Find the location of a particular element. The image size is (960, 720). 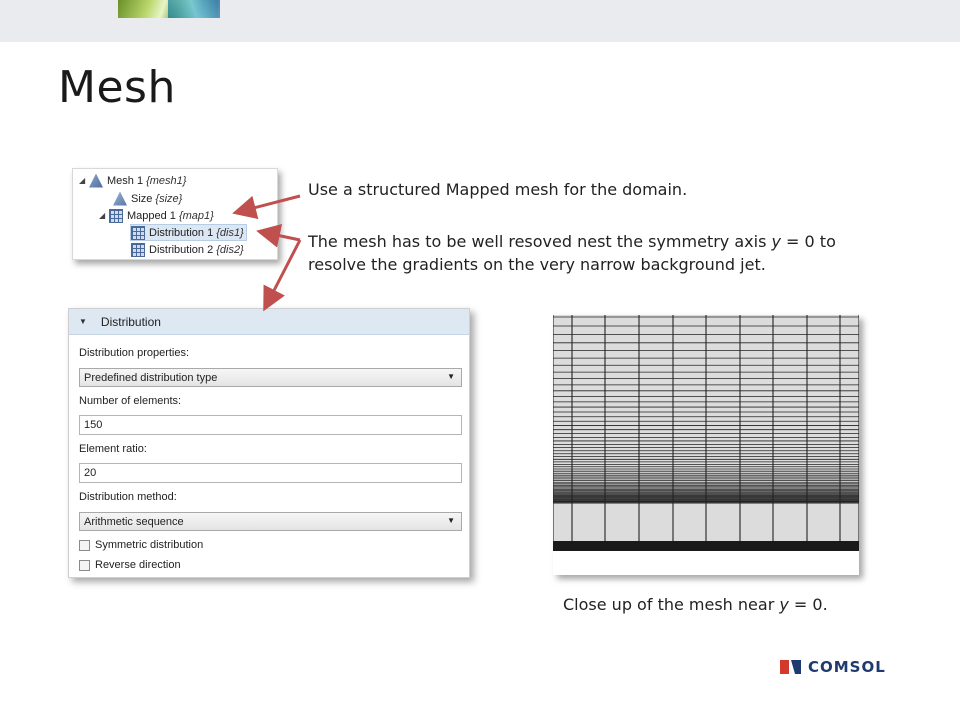

number-of-elements-label: Number of elements: is located at coordinates (130, 401).